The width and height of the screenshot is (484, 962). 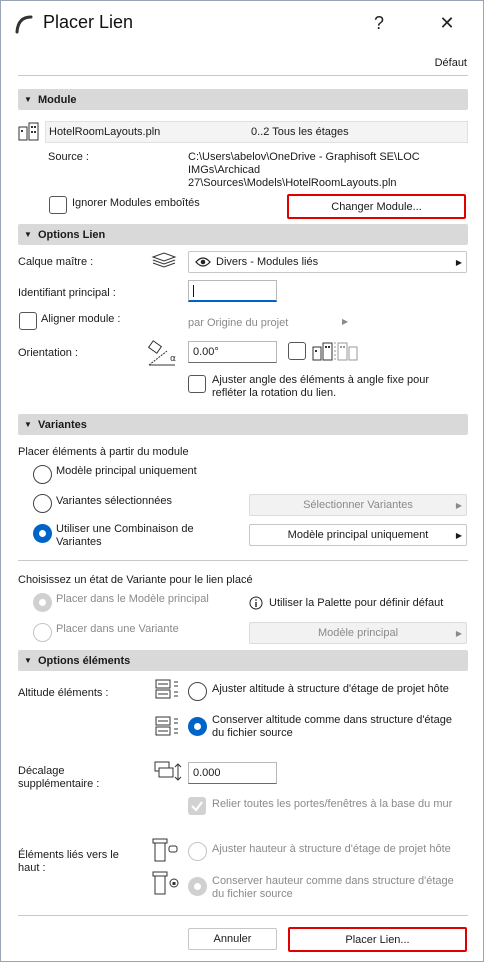 I want to click on orientation-label: Orientation :, so click(x=48, y=353).